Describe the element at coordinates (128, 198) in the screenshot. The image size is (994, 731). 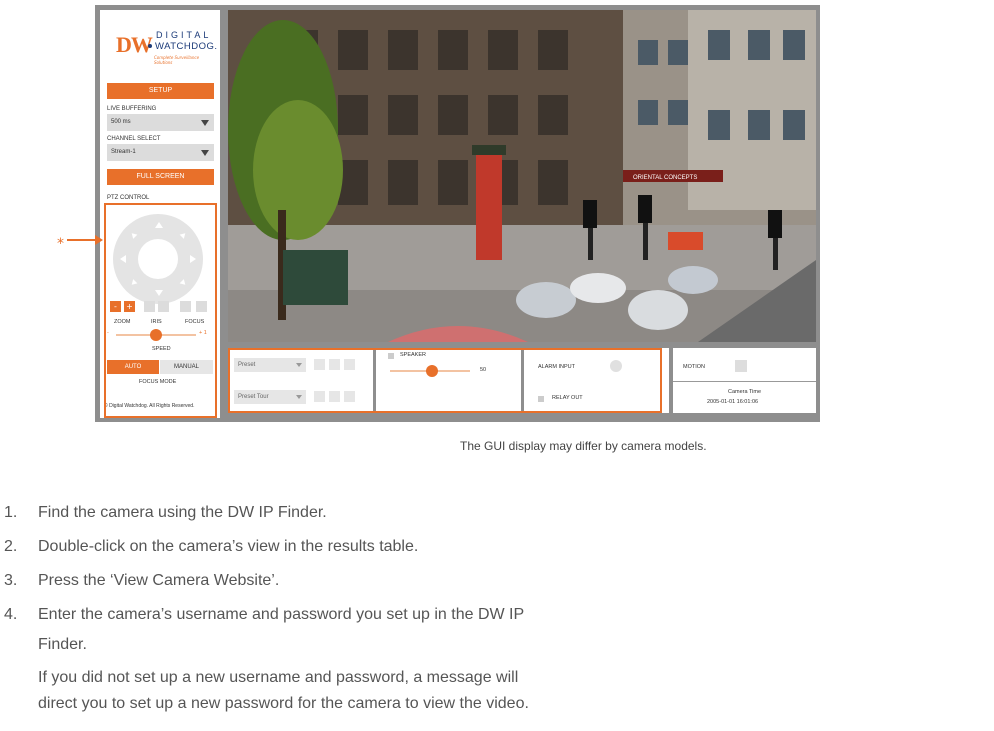
I see `ptz-control-label: PTZ CONTROL` at that location.